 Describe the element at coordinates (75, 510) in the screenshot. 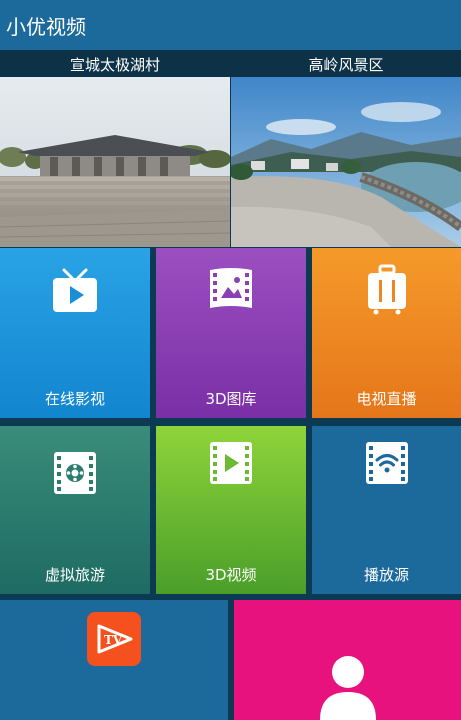

I see `tile-virtual-travel: 虚拟旅游` at that location.